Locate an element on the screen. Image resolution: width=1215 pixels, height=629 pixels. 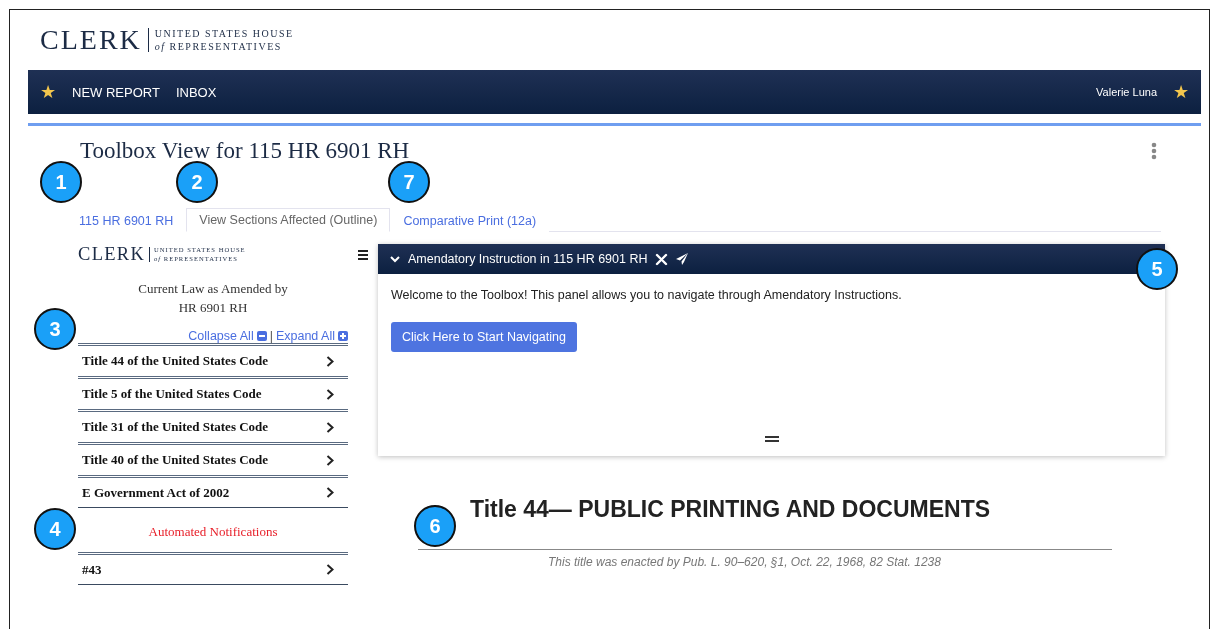
logo-text: UNITED STATES HOUSE is located at coordinates (224, 33).